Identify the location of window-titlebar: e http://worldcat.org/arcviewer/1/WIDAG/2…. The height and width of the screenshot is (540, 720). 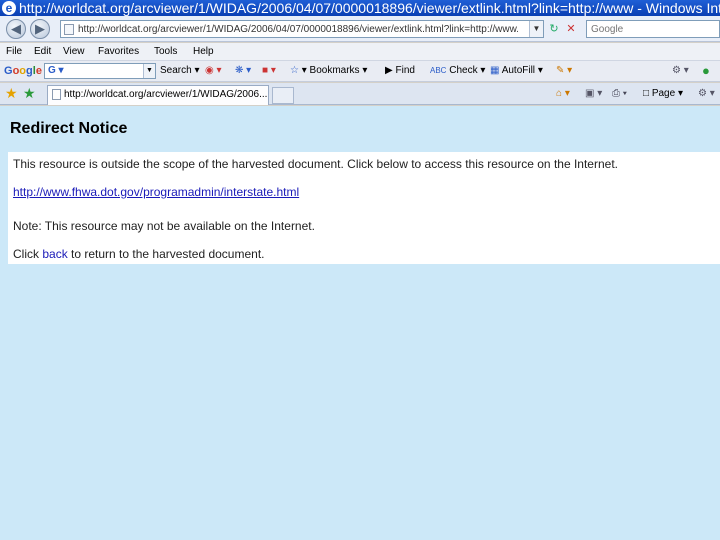
(360, 8).